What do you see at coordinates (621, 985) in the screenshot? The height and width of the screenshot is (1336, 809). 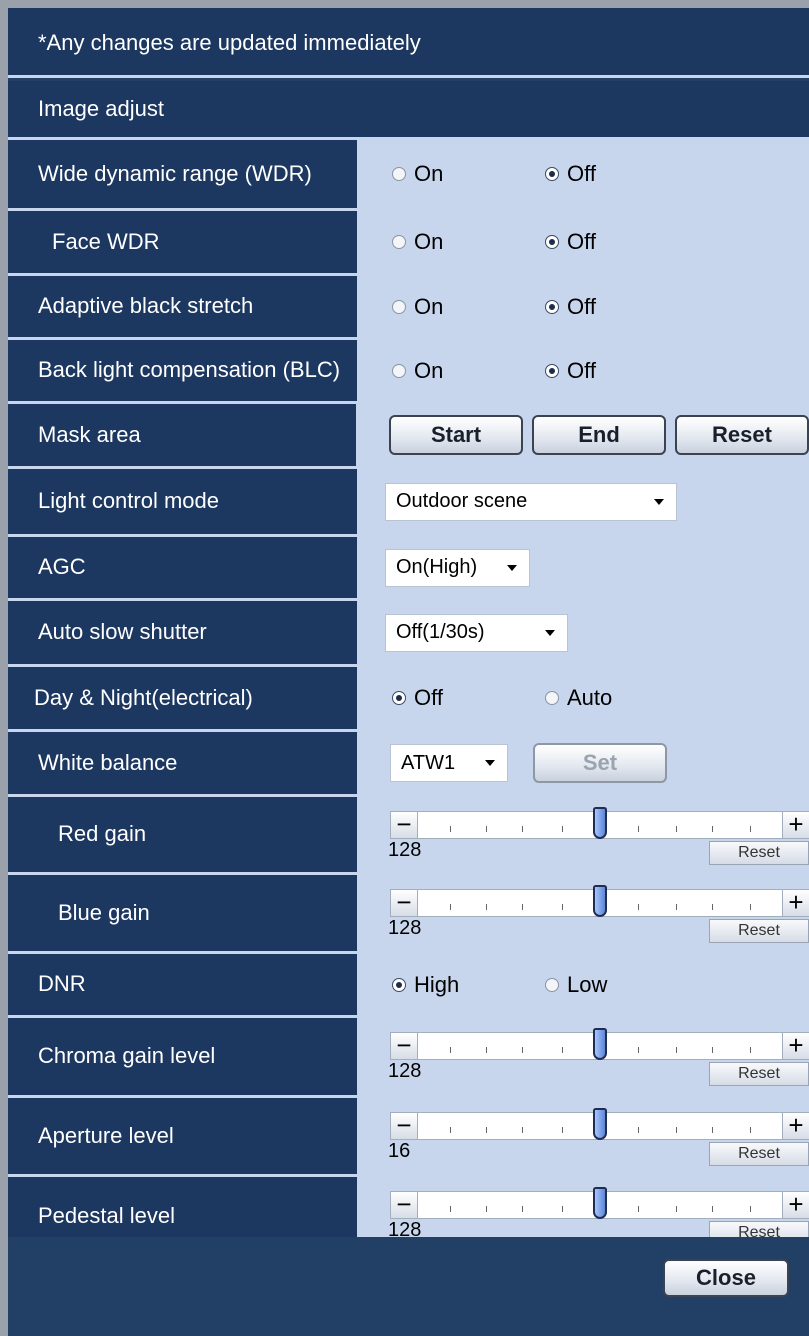 I see `dnr-low-radio: Low` at bounding box center [621, 985].